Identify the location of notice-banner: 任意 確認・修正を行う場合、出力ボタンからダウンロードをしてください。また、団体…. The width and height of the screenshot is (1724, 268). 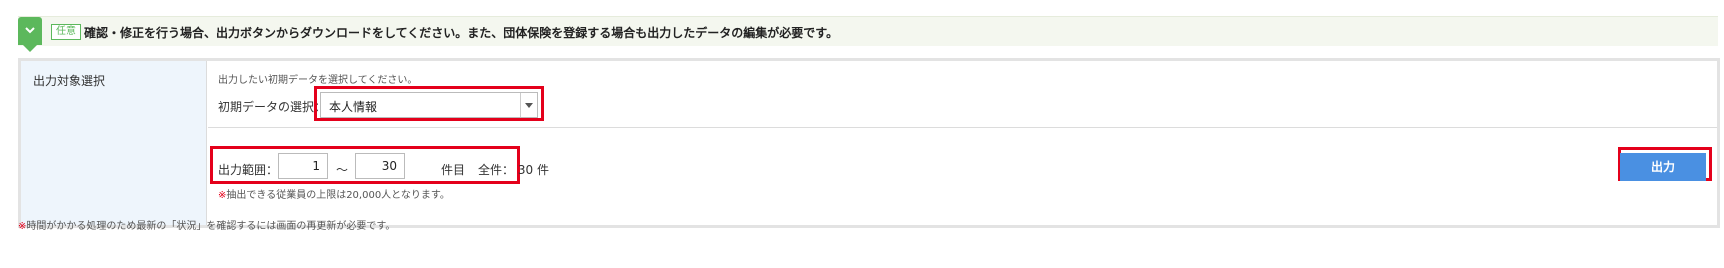
(868, 34).